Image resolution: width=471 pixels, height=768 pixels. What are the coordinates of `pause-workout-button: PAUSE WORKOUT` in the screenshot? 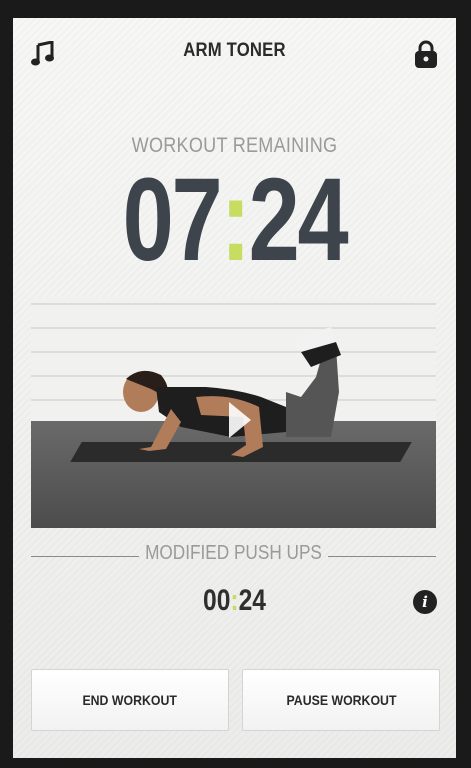 It's located at (341, 700).